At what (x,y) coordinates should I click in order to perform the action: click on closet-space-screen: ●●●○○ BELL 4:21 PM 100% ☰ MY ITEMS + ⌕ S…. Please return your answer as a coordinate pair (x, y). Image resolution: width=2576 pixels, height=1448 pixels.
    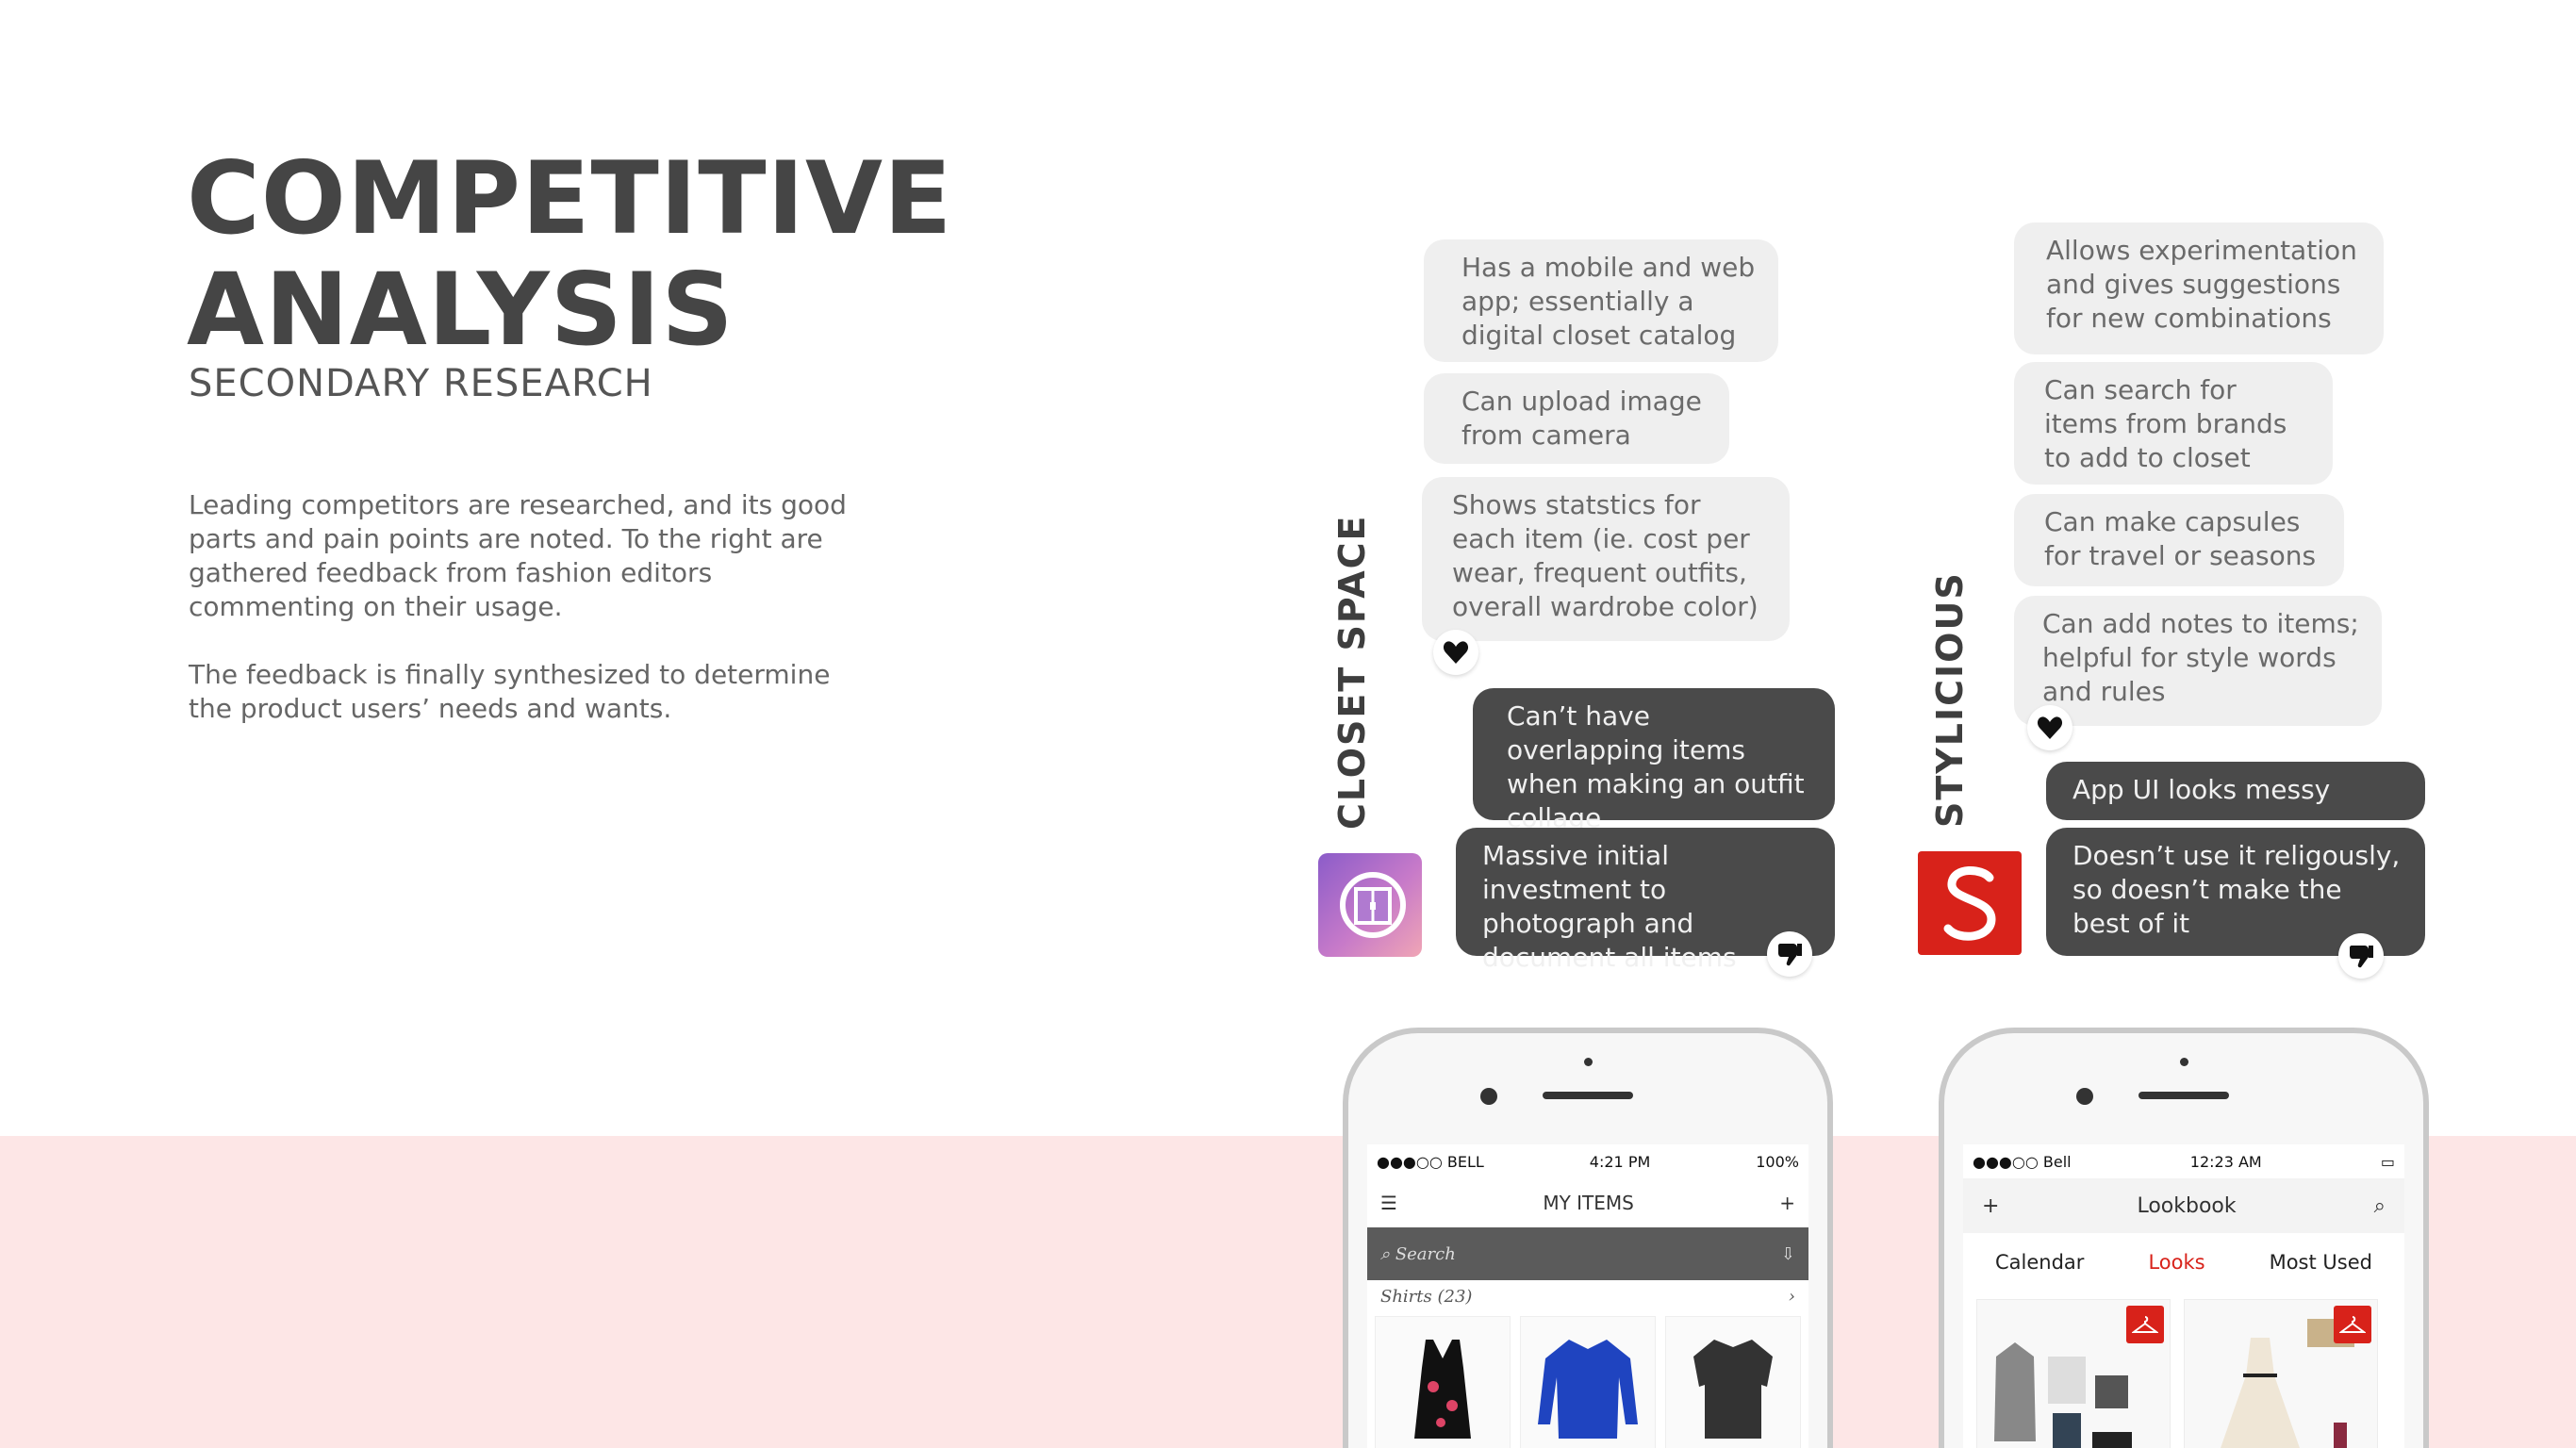
    Looking at the image, I should click on (1587, 1296).